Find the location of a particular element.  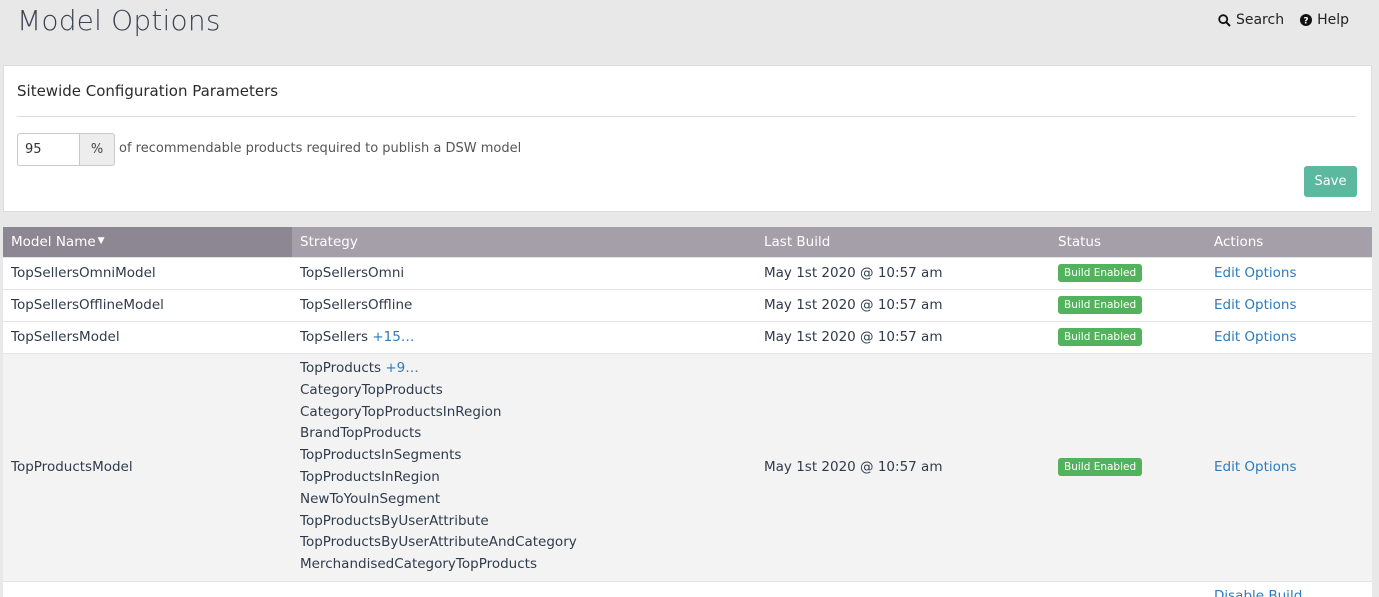

strategy-name: NewToYouInSegment is located at coordinates (370, 498).